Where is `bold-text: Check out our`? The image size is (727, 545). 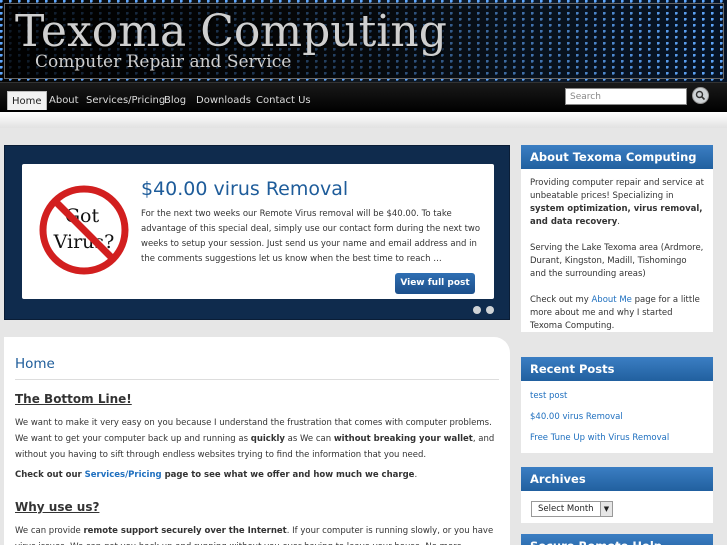
bold-text: Check out our is located at coordinates (50, 475).